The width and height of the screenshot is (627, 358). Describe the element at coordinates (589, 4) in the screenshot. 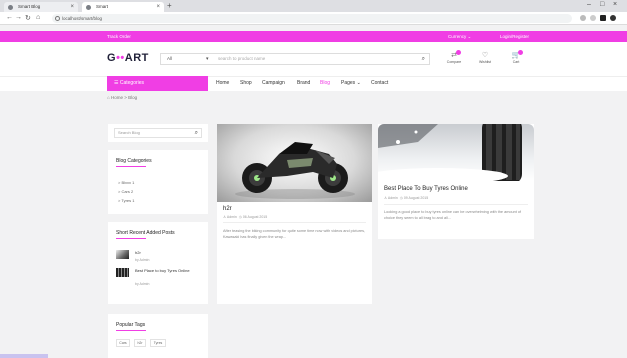

I see `minimize-icon: –` at that location.